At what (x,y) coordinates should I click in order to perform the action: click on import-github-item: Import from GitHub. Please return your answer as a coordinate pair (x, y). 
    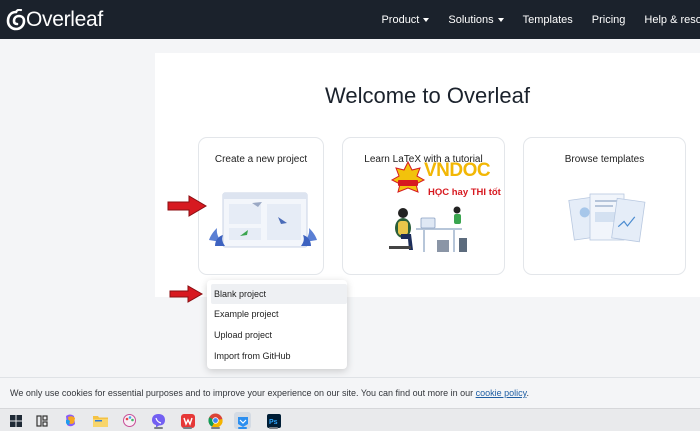
    Looking at the image, I should click on (277, 356).